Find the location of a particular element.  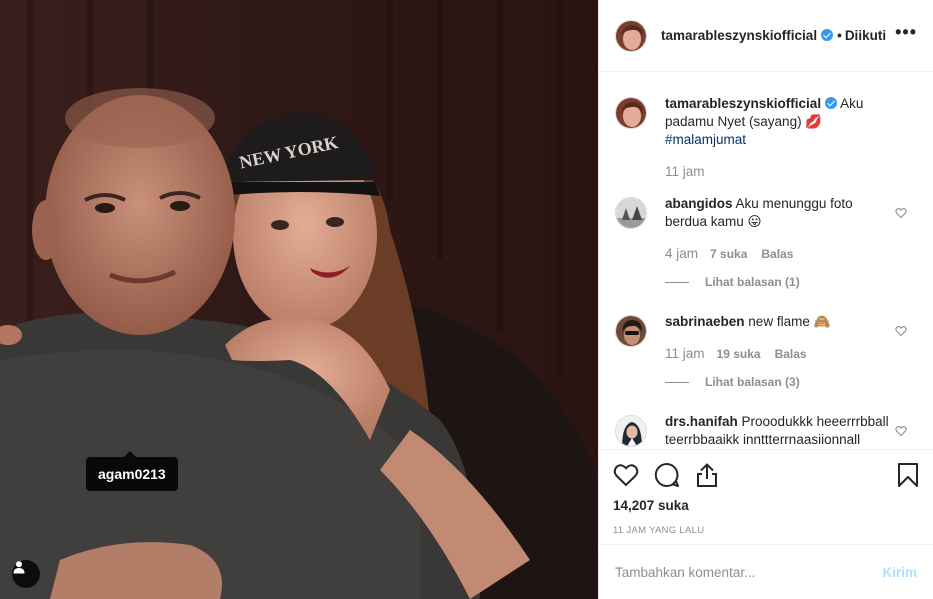

comment-likes: 19 suka is located at coordinates (739, 354).